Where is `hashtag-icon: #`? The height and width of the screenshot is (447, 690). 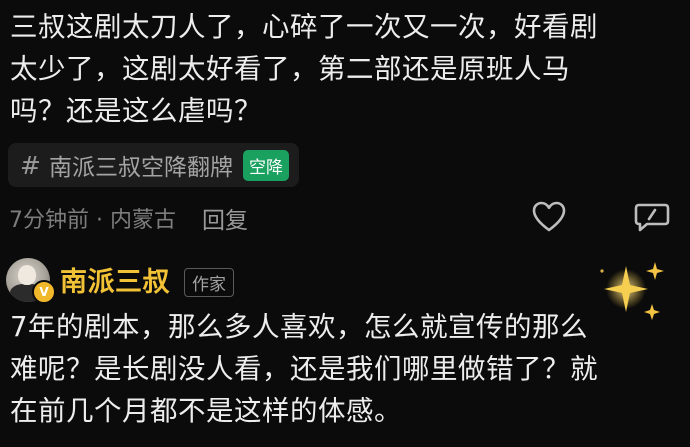
hashtag-icon: # is located at coordinates (30, 165).